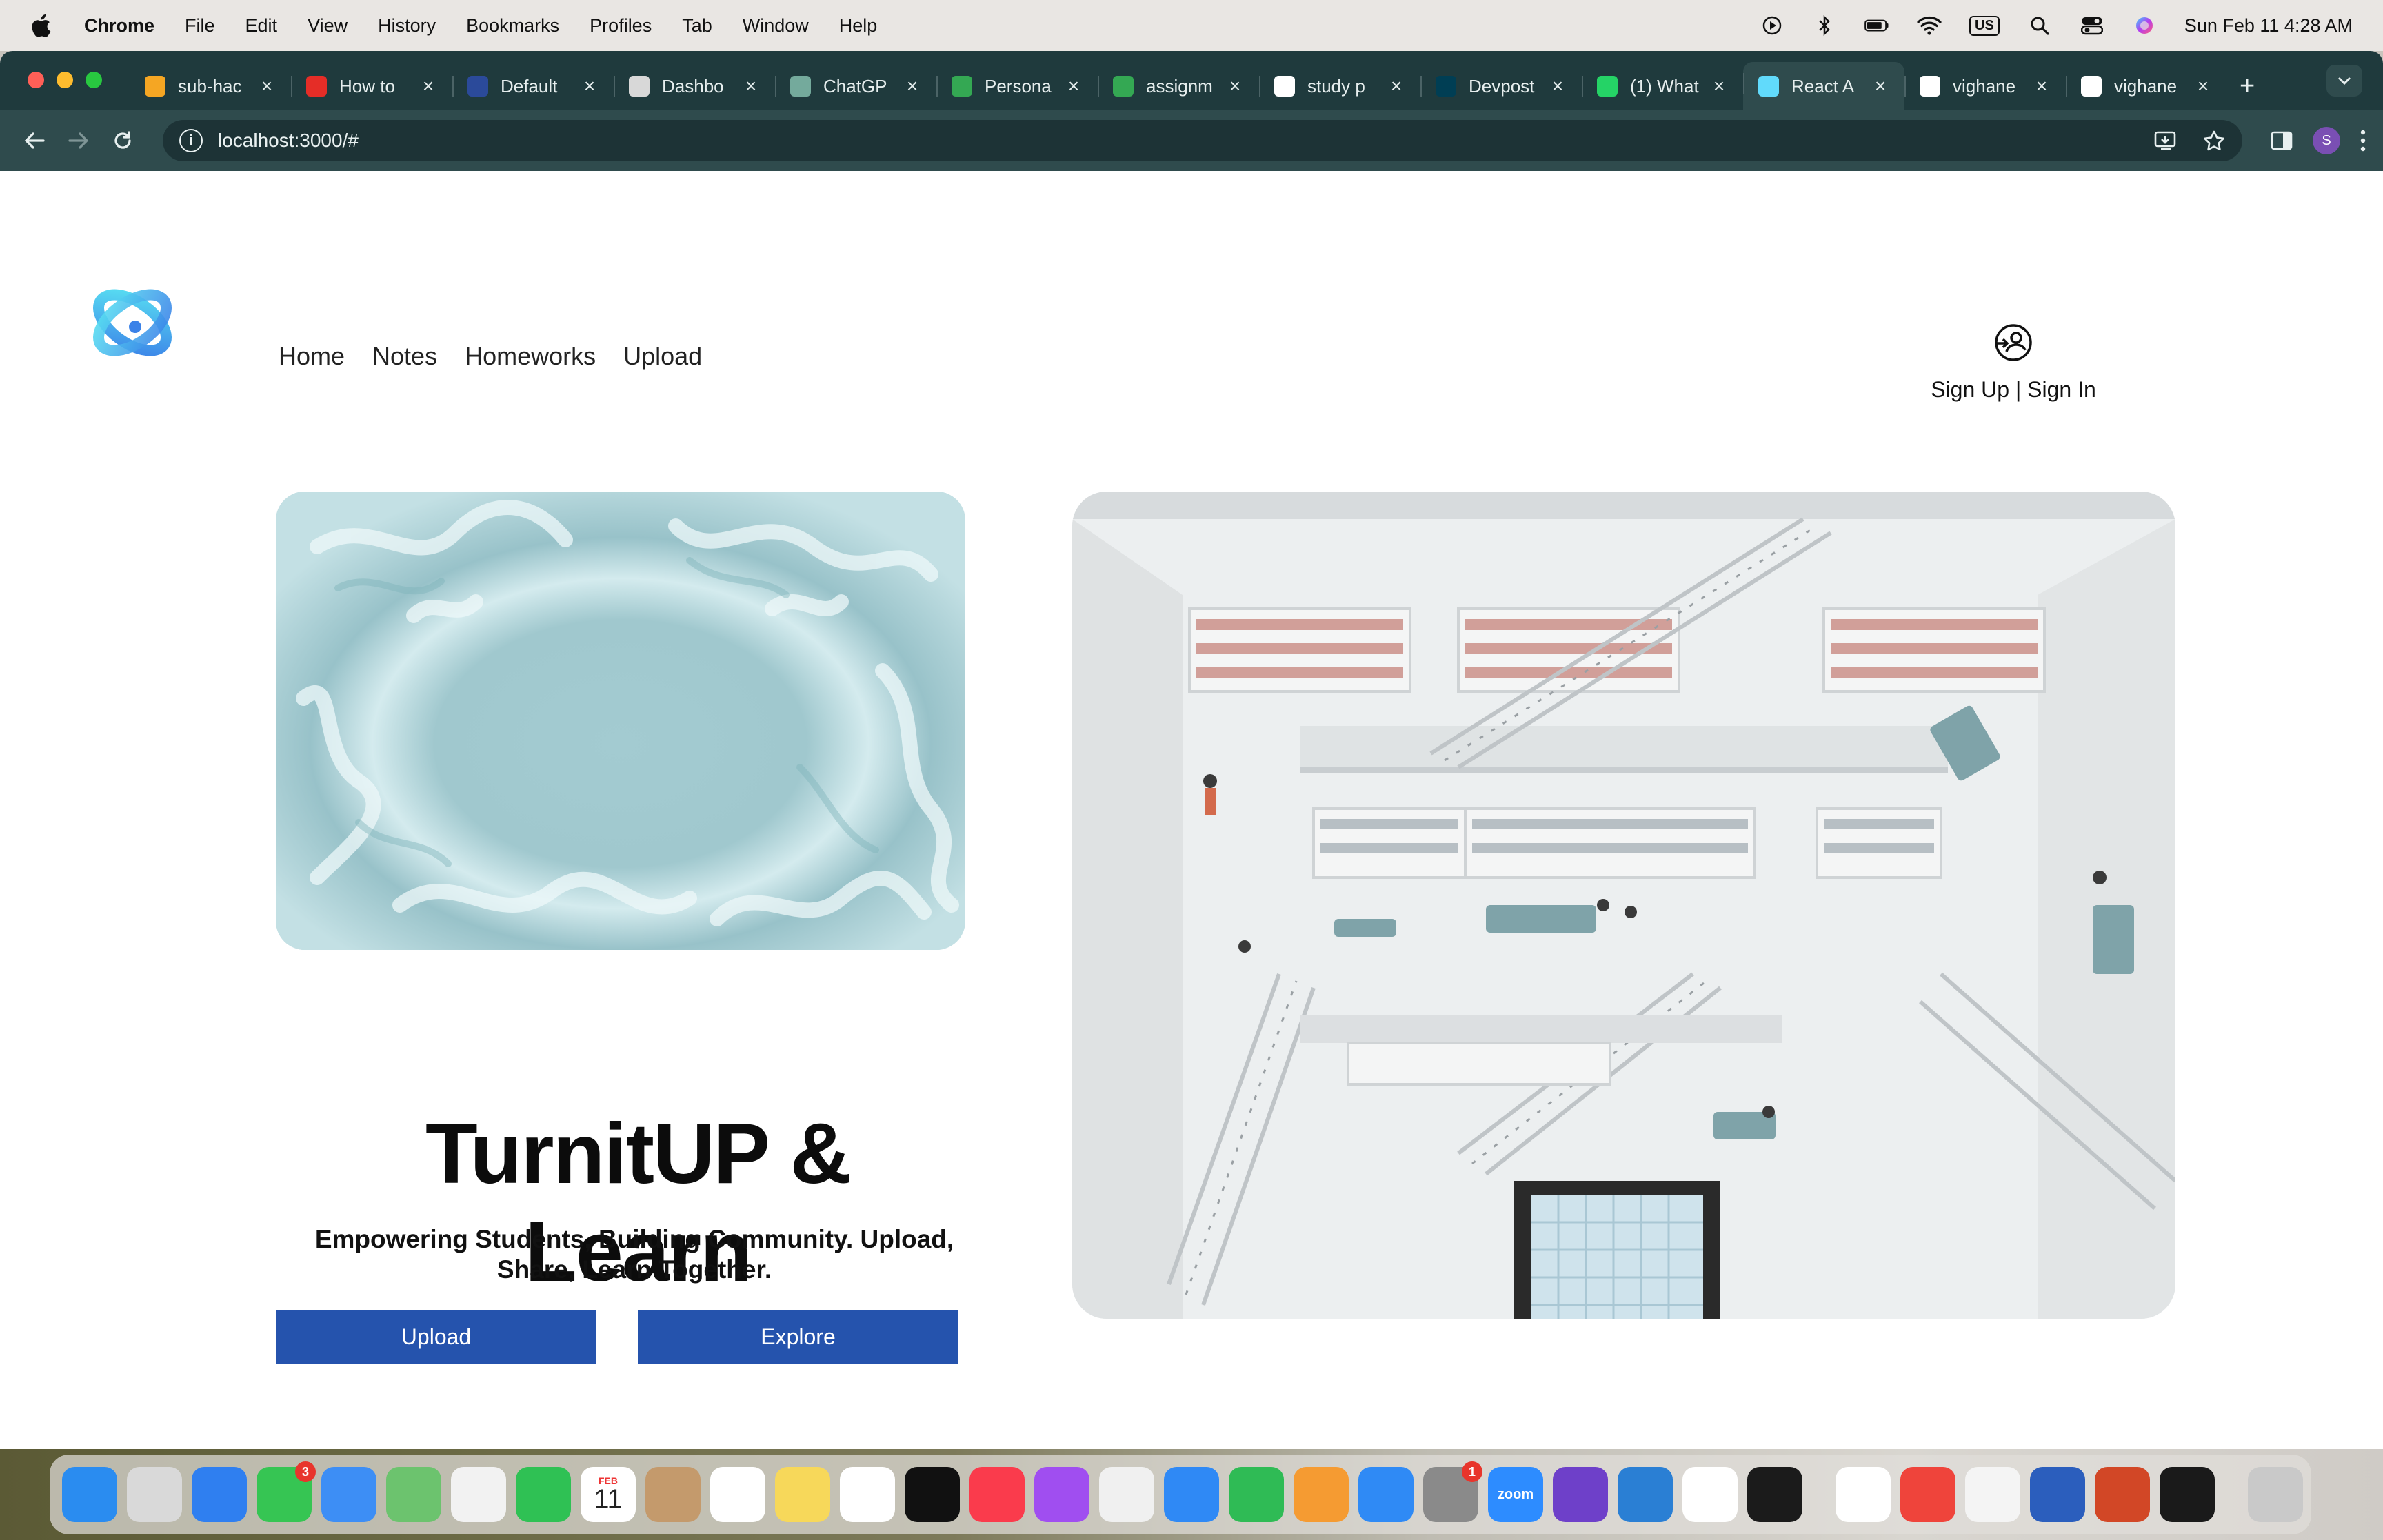  Describe the element at coordinates (261, 26) in the screenshot. I see `menu-edit: Edit` at that location.